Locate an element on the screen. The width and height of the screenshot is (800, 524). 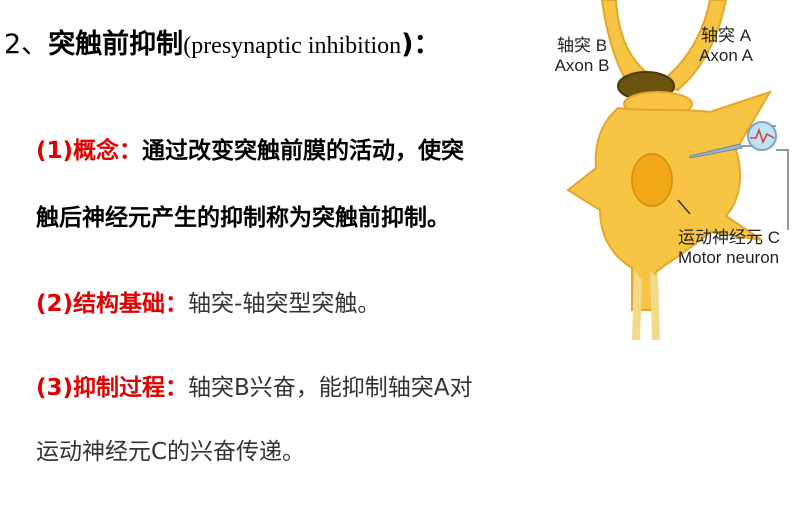
point-1-line-1: (1)概念：通过改变突触前膜的活动，使突 is located at coordinates (250, 148).